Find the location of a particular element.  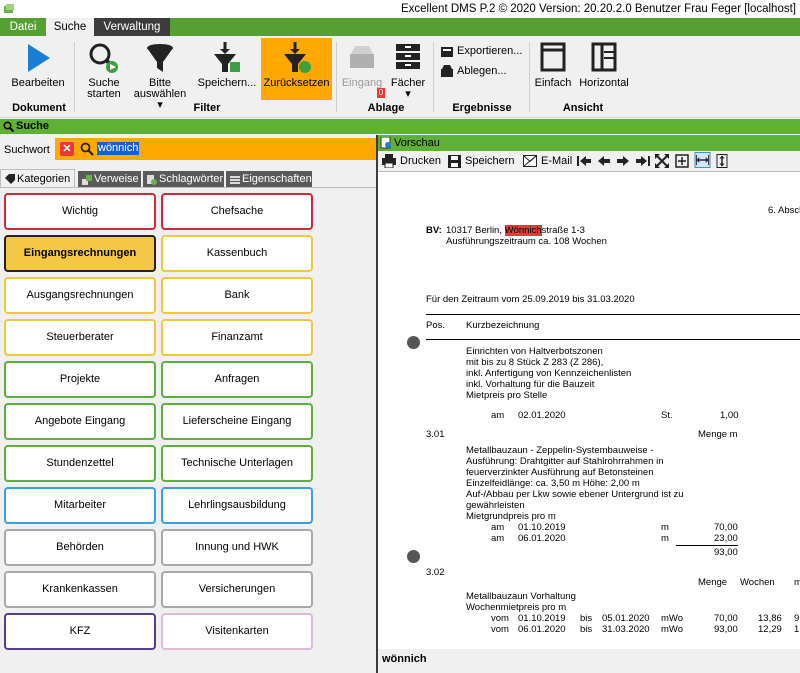

category-button: KFZ is located at coordinates (80, 631).